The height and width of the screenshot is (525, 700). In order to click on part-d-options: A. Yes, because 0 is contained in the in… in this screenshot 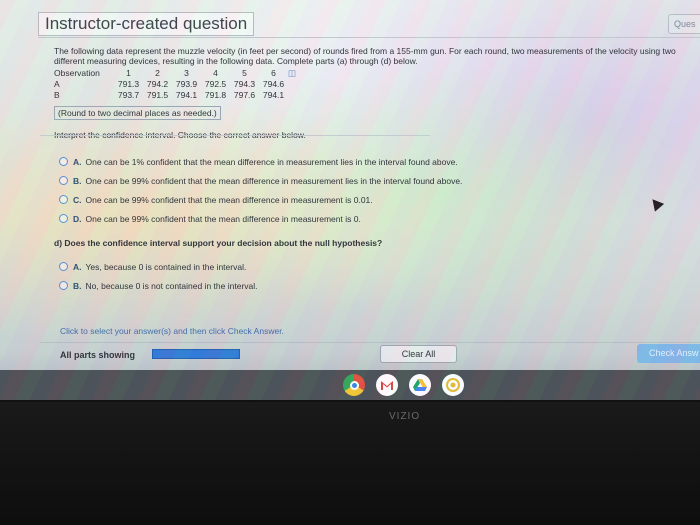, I will do `click(374, 276)`.